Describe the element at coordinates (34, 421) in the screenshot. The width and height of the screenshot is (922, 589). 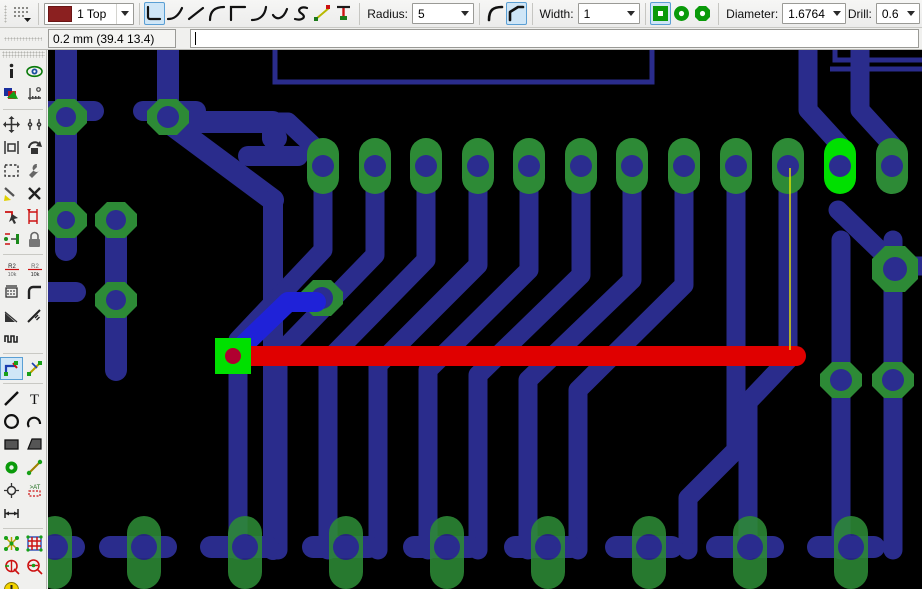
I see `arc-icon` at that location.